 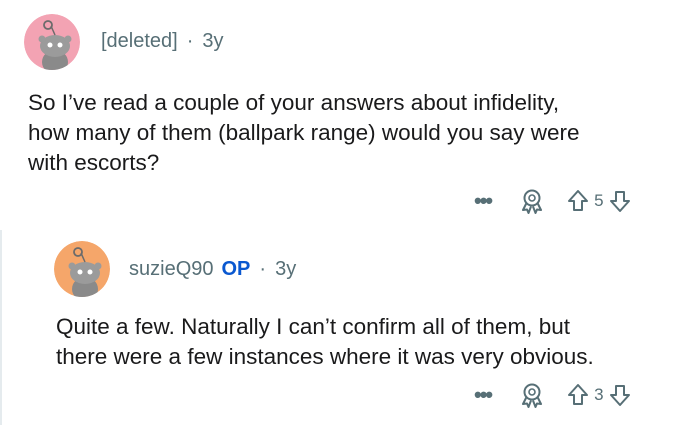 What do you see at coordinates (599, 394) in the screenshot?
I see `vote-score: 3` at bounding box center [599, 394].